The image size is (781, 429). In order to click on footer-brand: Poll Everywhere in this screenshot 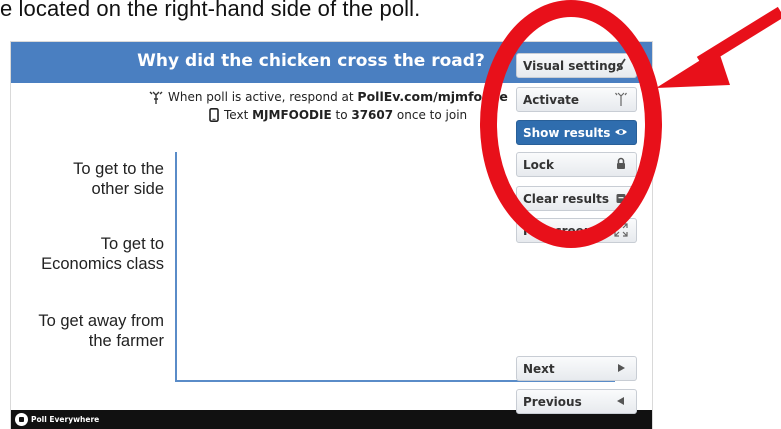, I will do `click(65, 419)`.